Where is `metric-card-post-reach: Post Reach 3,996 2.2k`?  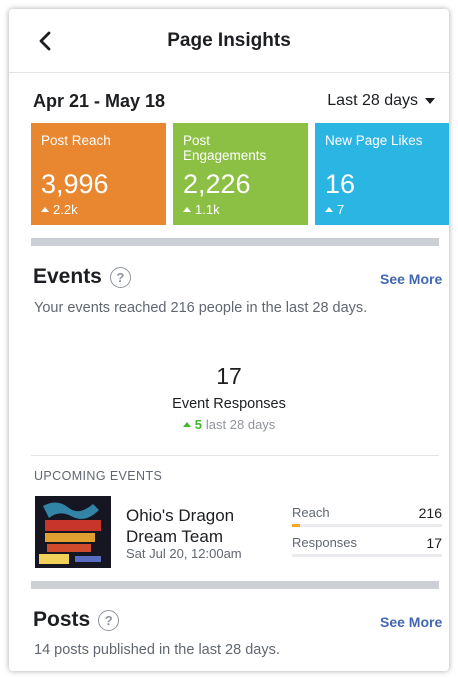
metric-card-post-reach: Post Reach 3,996 2.2k is located at coordinates (98, 174).